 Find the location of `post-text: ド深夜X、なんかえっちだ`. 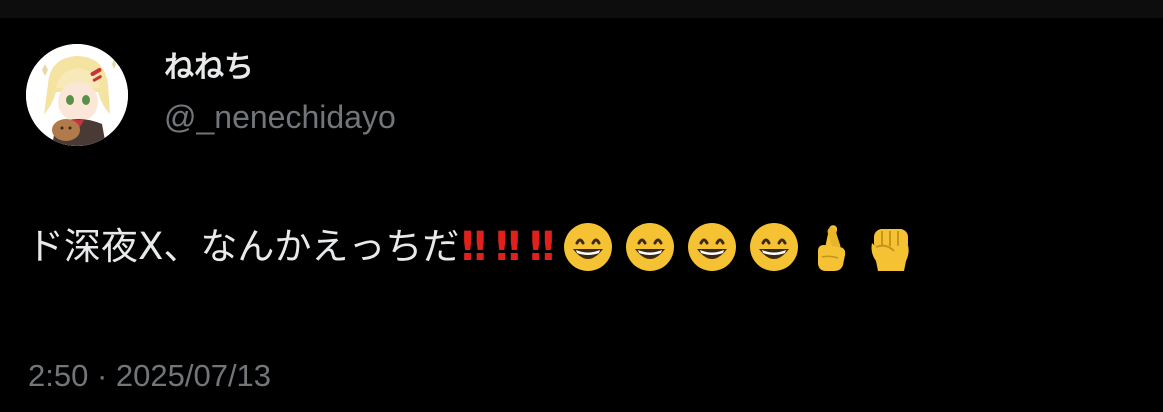

post-text: ド深夜X、なんかえっちだ is located at coordinates (243, 246).